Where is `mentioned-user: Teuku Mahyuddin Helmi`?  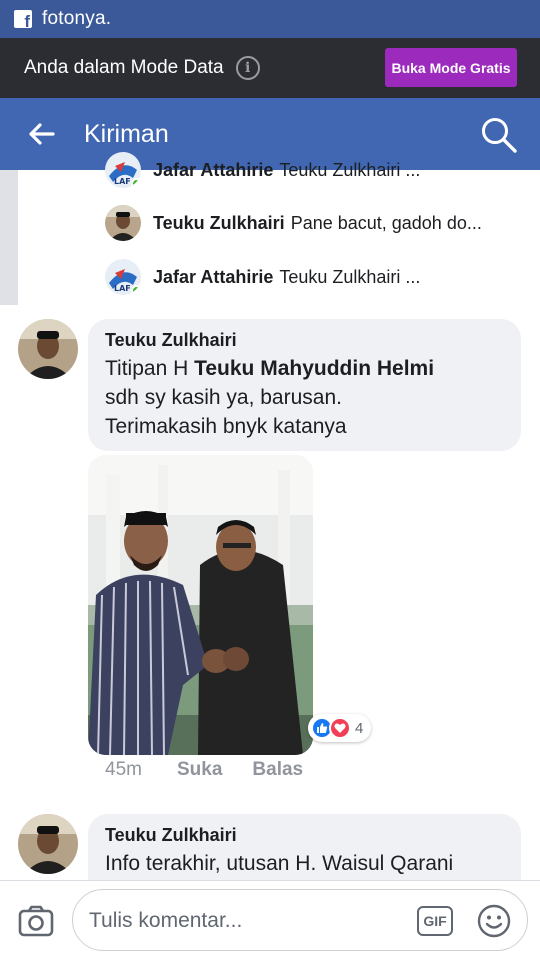
mentioned-user: Teuku Mahyuddin Helmi is located at coordinates (314, 368).